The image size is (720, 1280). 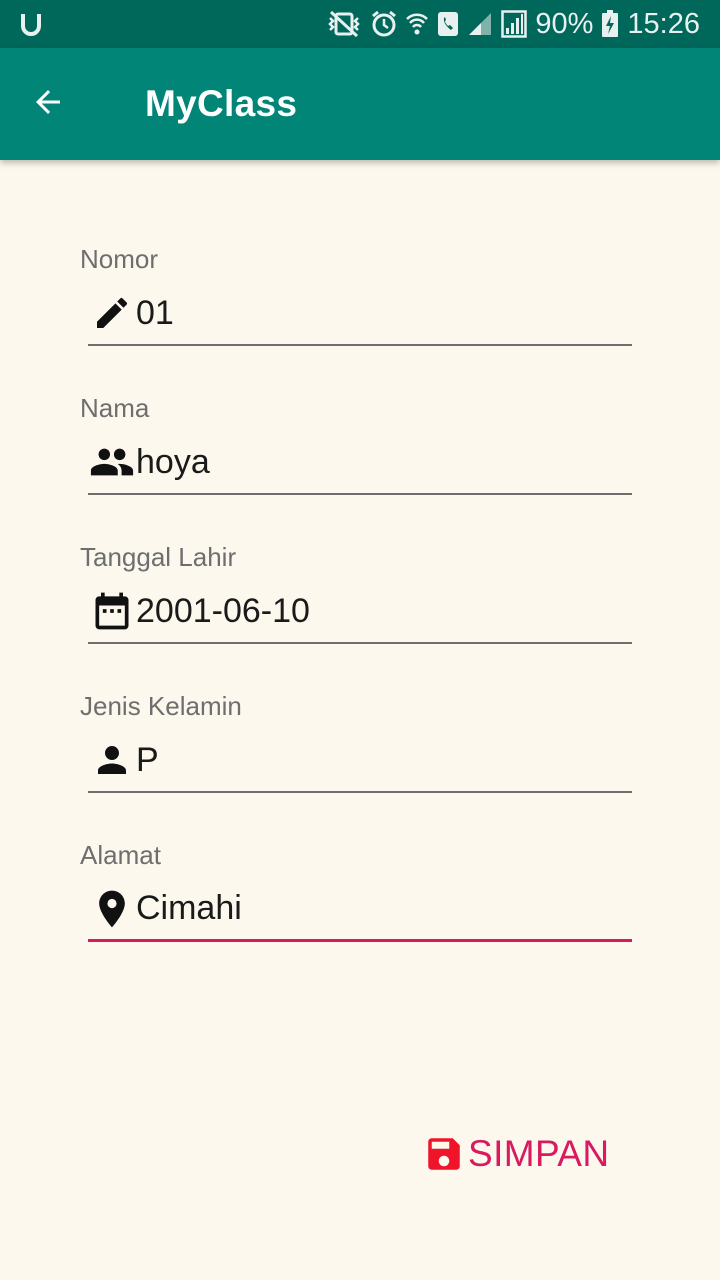 What do you see at coordinates (480, 24) in the screenshot?
I see `signal-icon` at bounding box center [480, 24].